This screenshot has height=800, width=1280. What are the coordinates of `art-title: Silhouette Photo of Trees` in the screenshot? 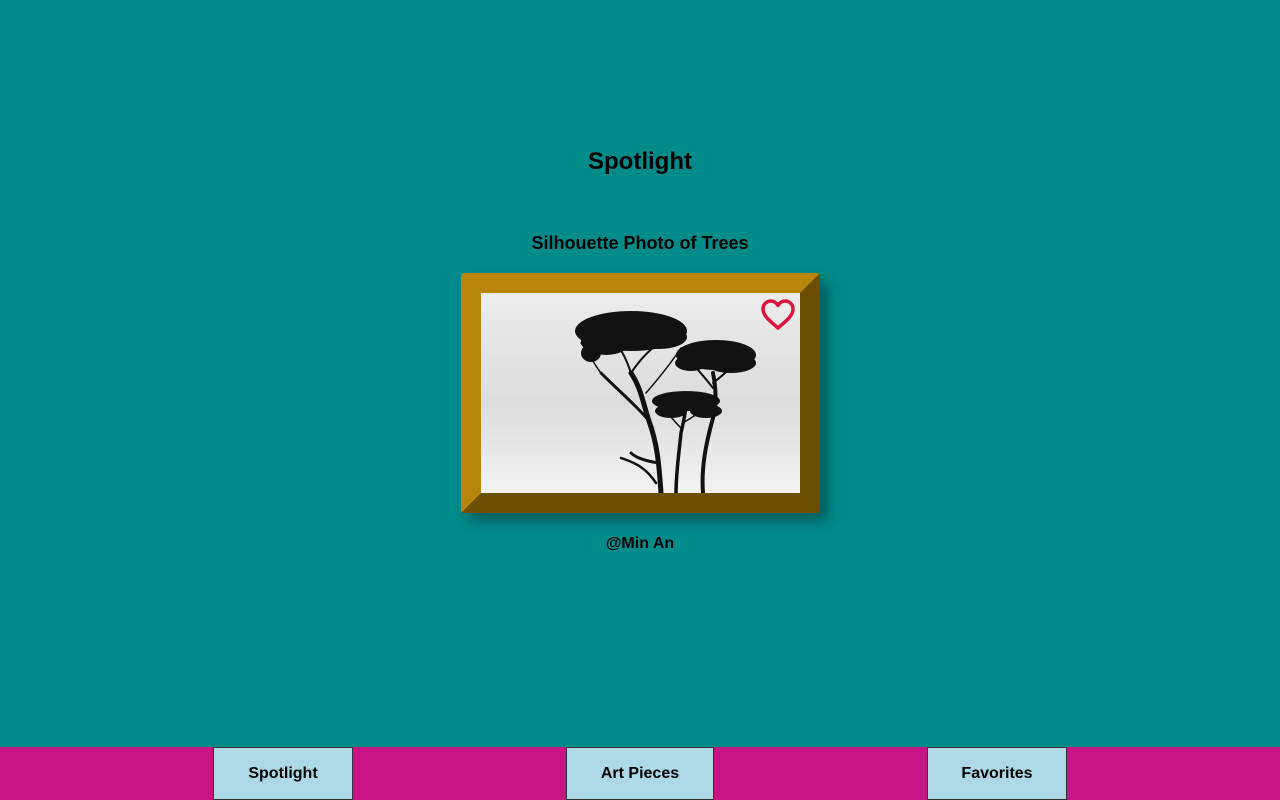 It's located at (640, 243).